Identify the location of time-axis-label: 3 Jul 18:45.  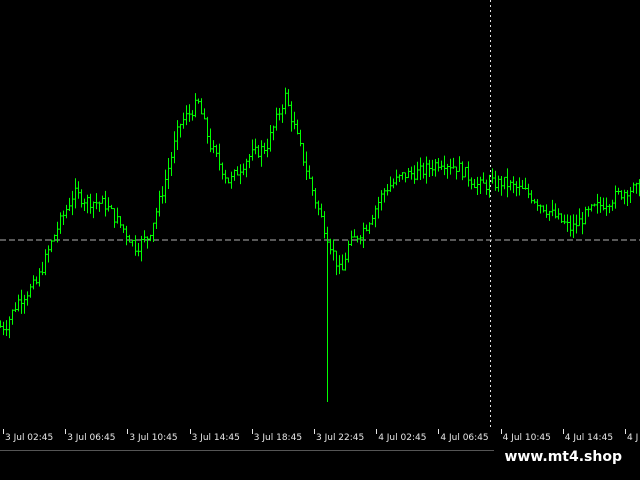
(278, 438).